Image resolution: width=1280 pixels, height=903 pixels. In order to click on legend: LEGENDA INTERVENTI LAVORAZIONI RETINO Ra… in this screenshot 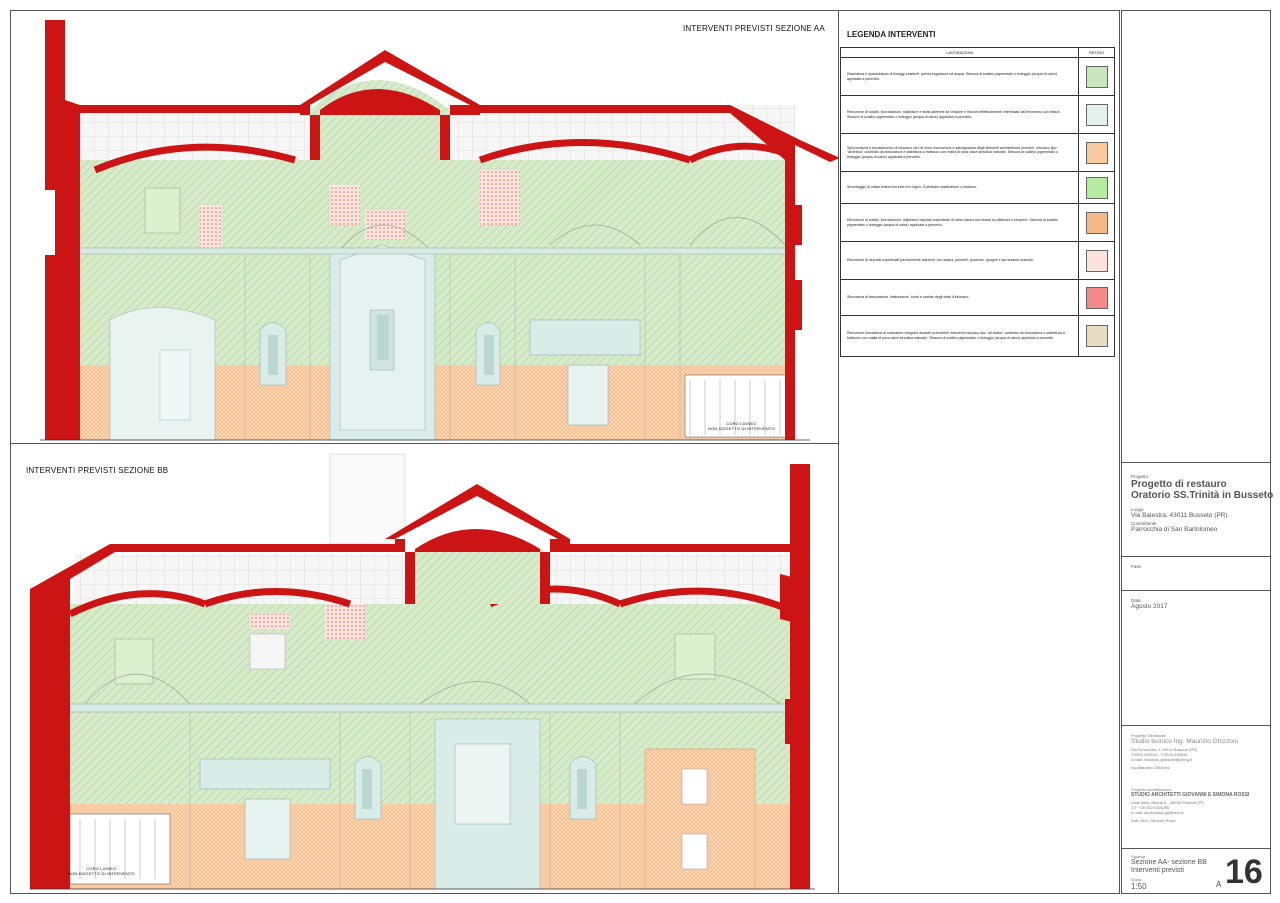, I will do `click(979, 193)`.